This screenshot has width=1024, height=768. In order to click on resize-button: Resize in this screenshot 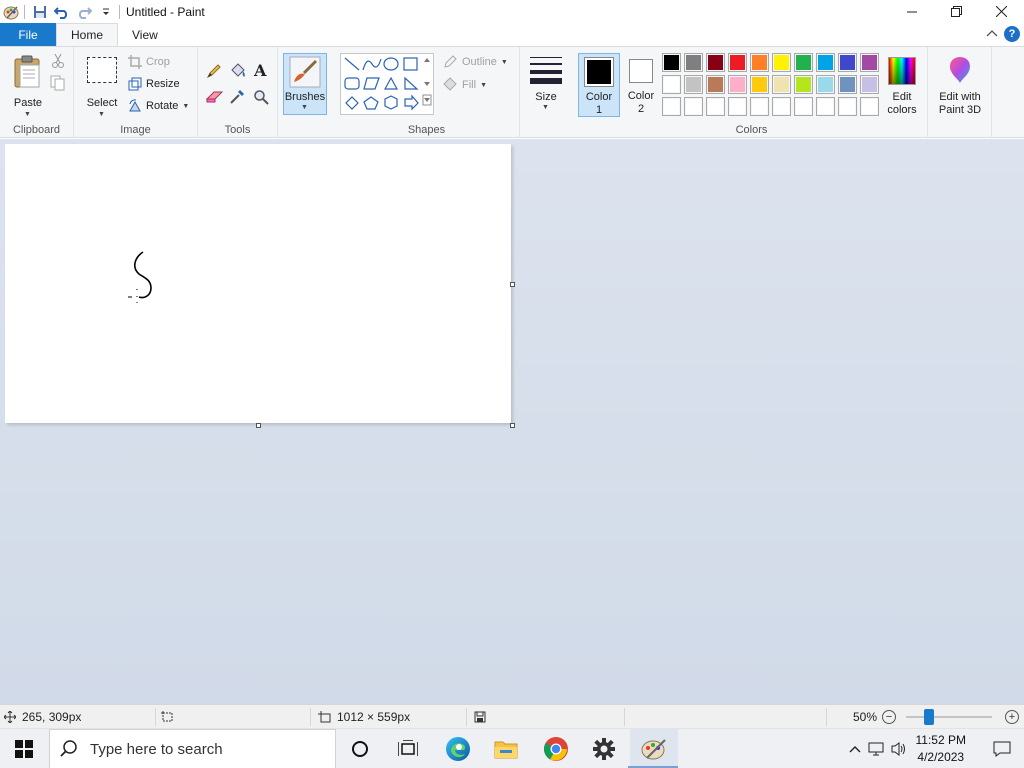, I will do `click(154, 84)`.